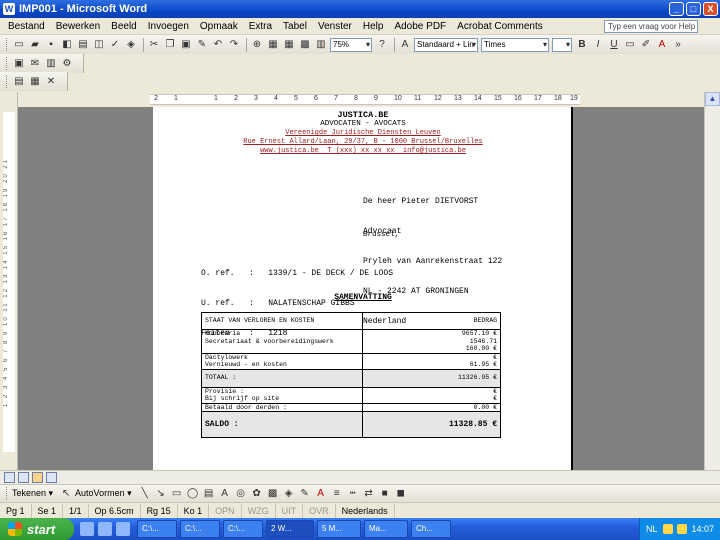  What do you see at coordinates (35, 45) in the screenshot?
I see `open-folder-icon: ▰` at bounding box center [35, 45].